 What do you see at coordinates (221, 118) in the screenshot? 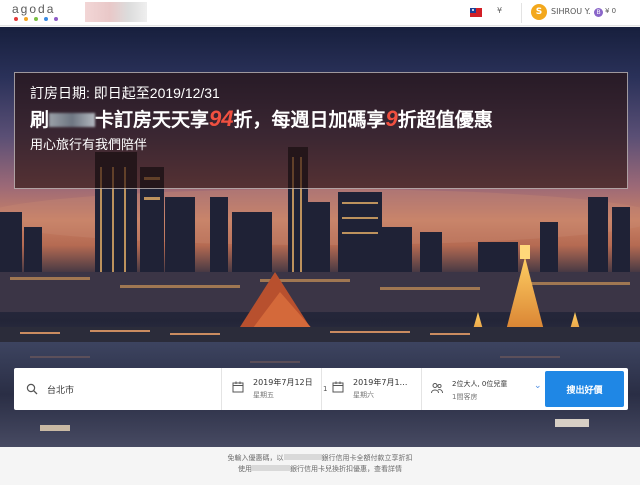
I see `promo-discount-1: 94` at bounding box center [221, 118].